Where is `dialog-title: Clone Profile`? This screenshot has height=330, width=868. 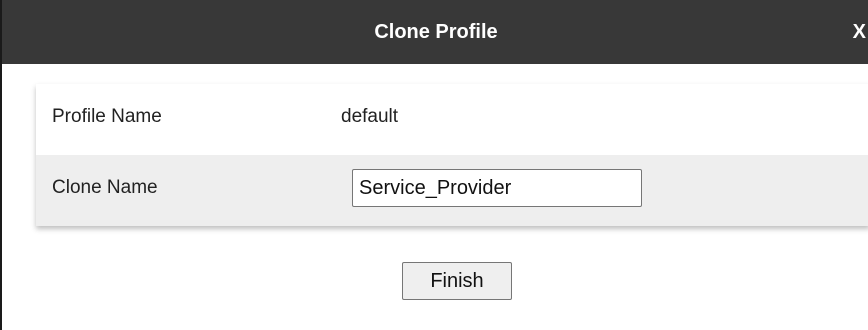
dialog-title: Clone Profile is located at coordinates (436, 32).